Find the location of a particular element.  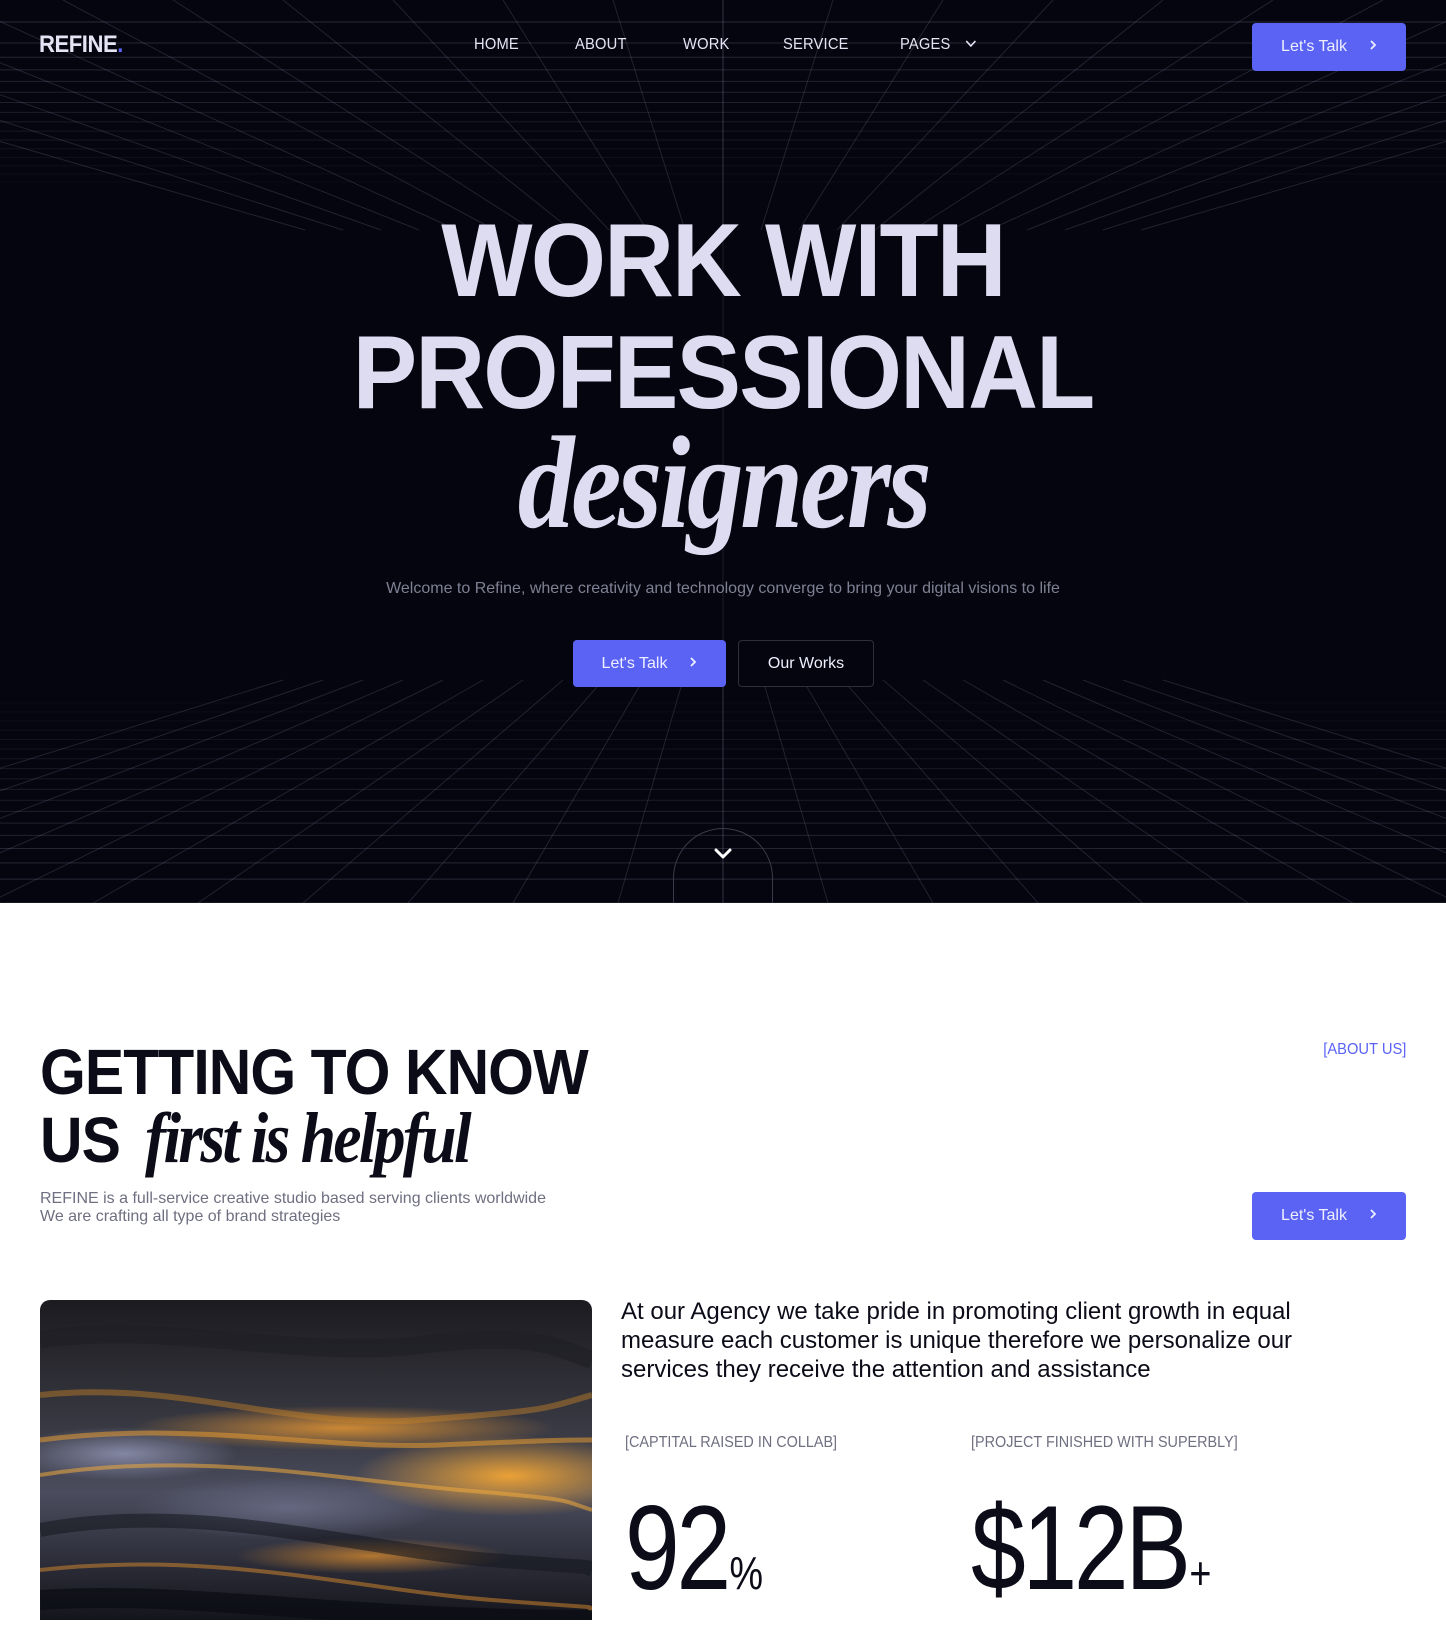

stat-suffix: + is located at coordinates (1200, 1573).